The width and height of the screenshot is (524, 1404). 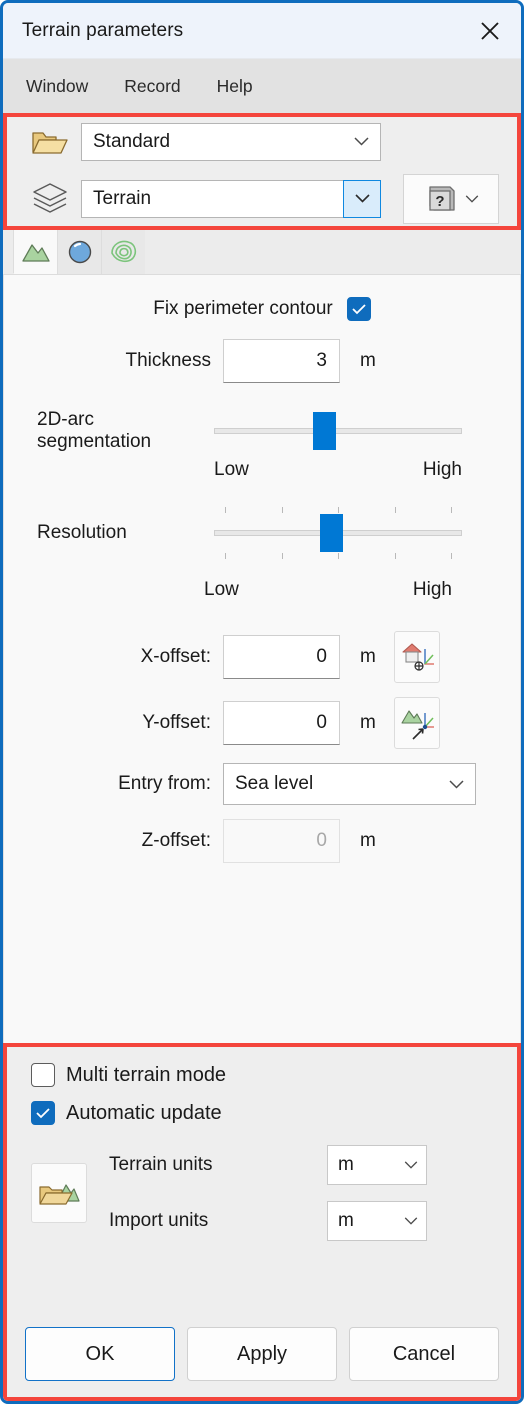 What do you see at coordinates (100, 1354) in the screenshot?
I see `ok-button: OK` at bounding box center [100, 1354].